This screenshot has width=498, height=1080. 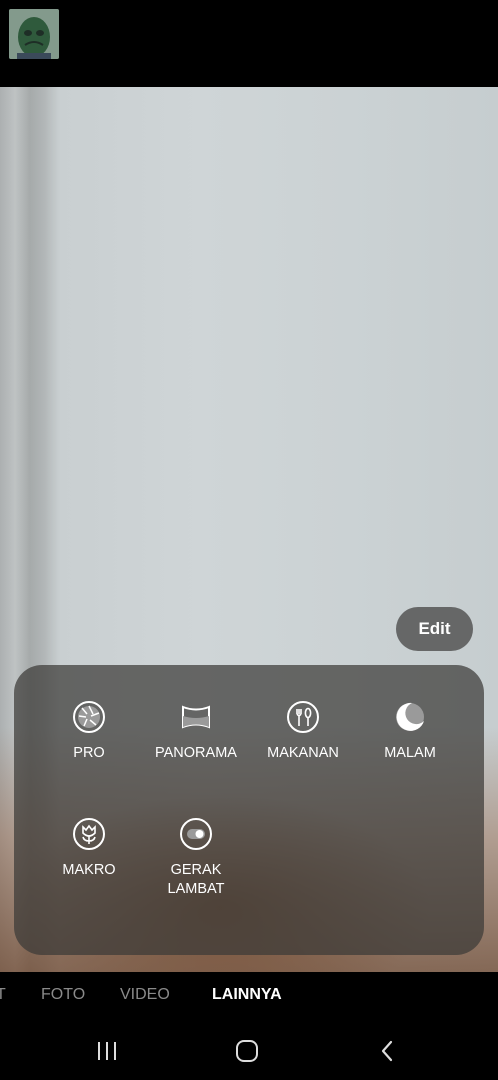 I want to click on gallery-thumbnail, so click(x=34, y=34).